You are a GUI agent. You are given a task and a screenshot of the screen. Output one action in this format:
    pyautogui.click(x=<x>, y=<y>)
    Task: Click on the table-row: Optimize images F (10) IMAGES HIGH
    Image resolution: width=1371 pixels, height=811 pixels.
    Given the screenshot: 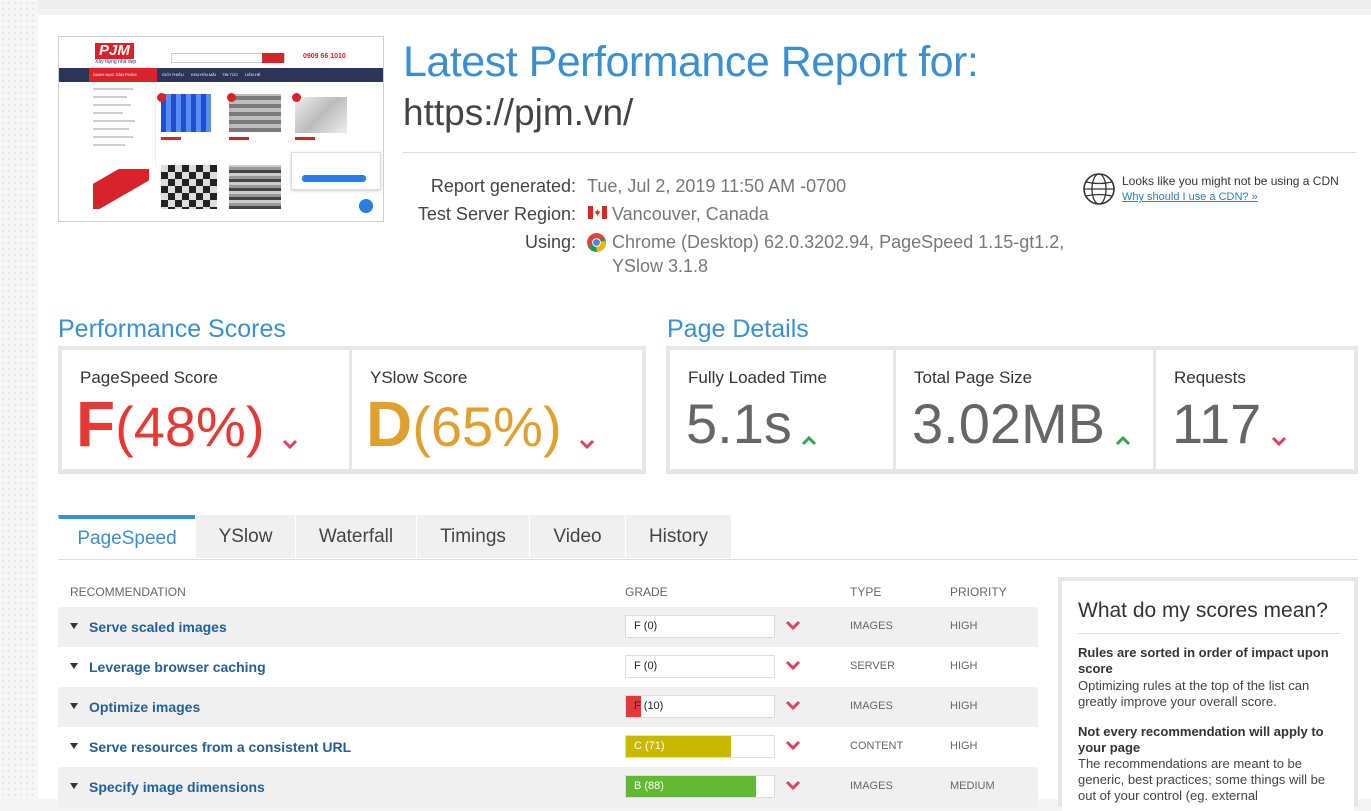 What is the action you would take?
    pyautogui.click(x=548, y=707)
    